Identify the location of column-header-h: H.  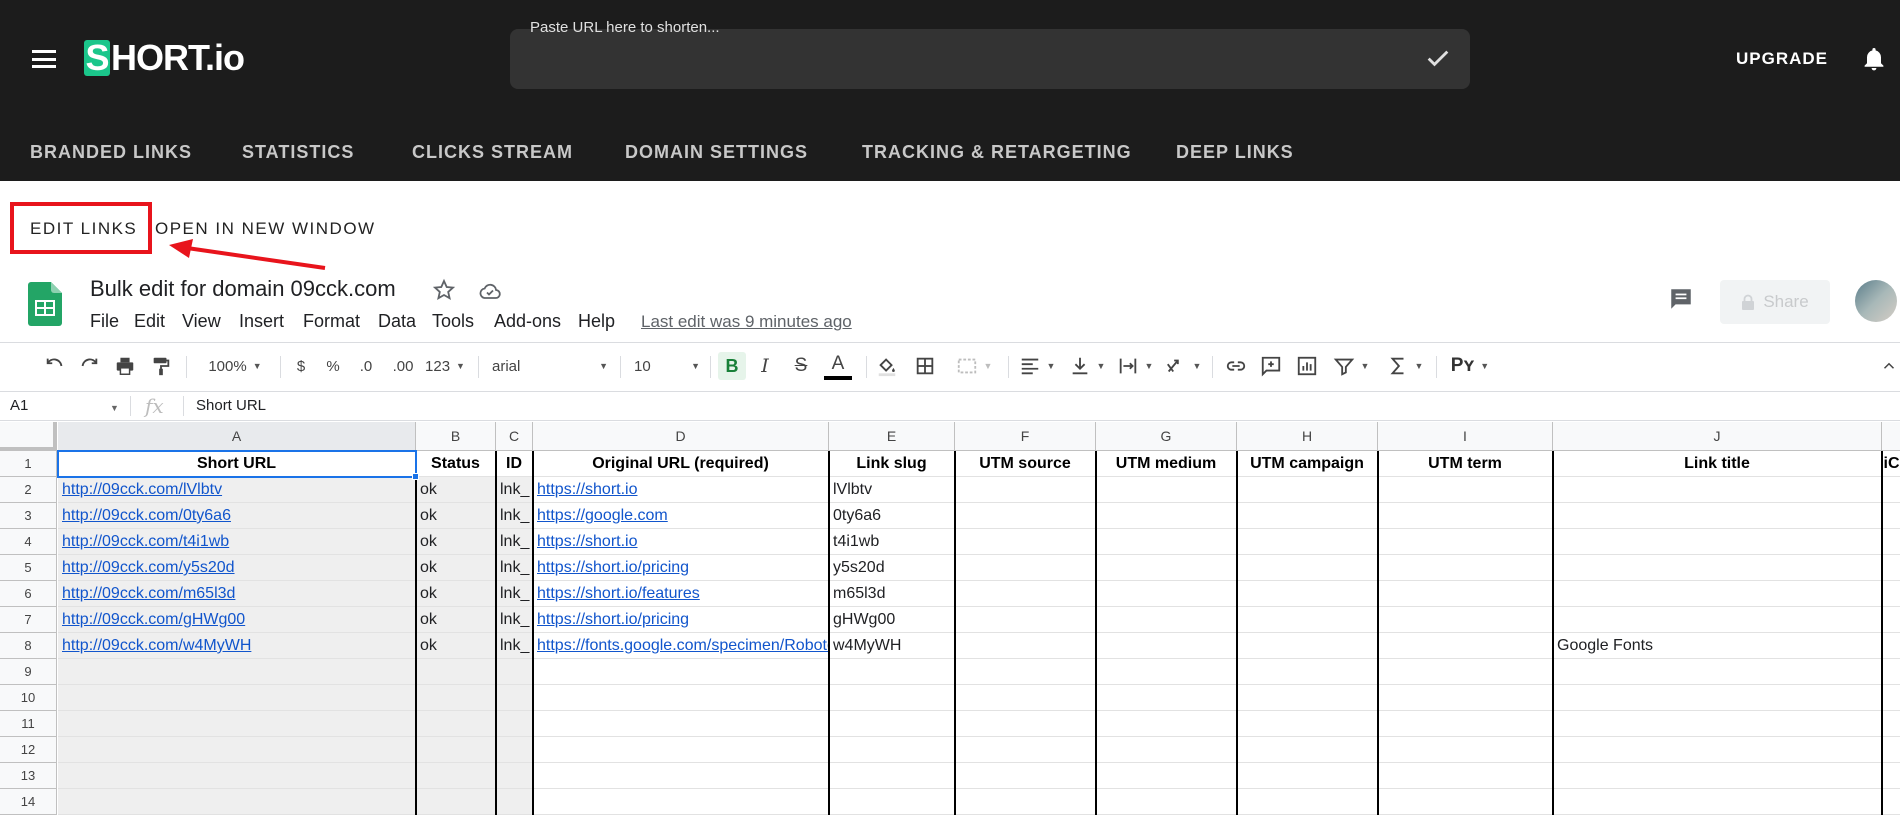
(1307, 436).